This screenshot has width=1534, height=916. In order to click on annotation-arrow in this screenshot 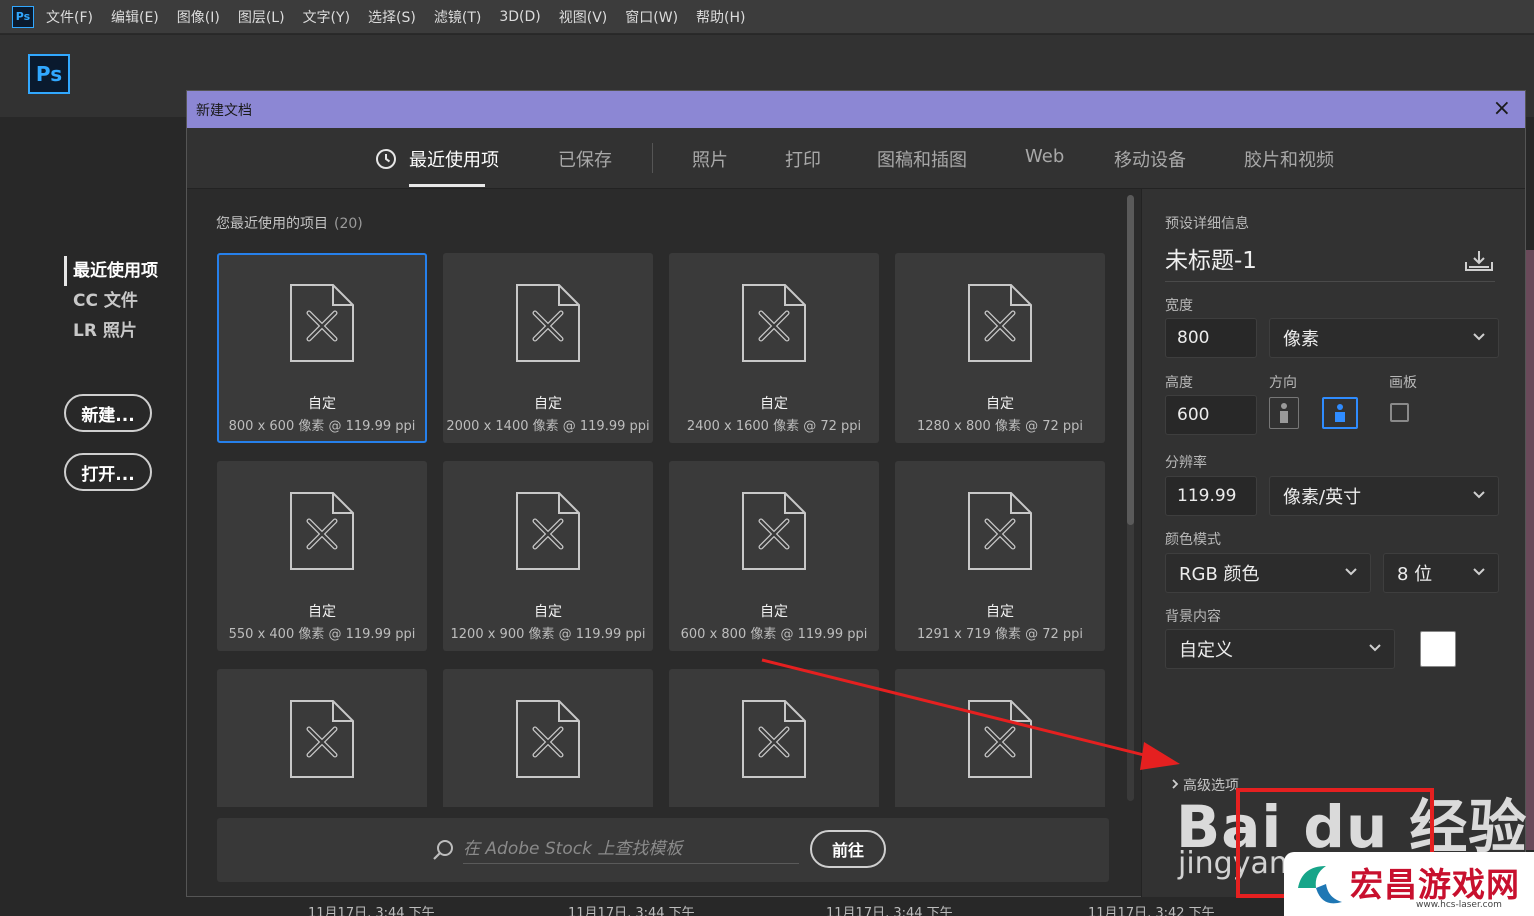, I will do `click(970, 714)`.